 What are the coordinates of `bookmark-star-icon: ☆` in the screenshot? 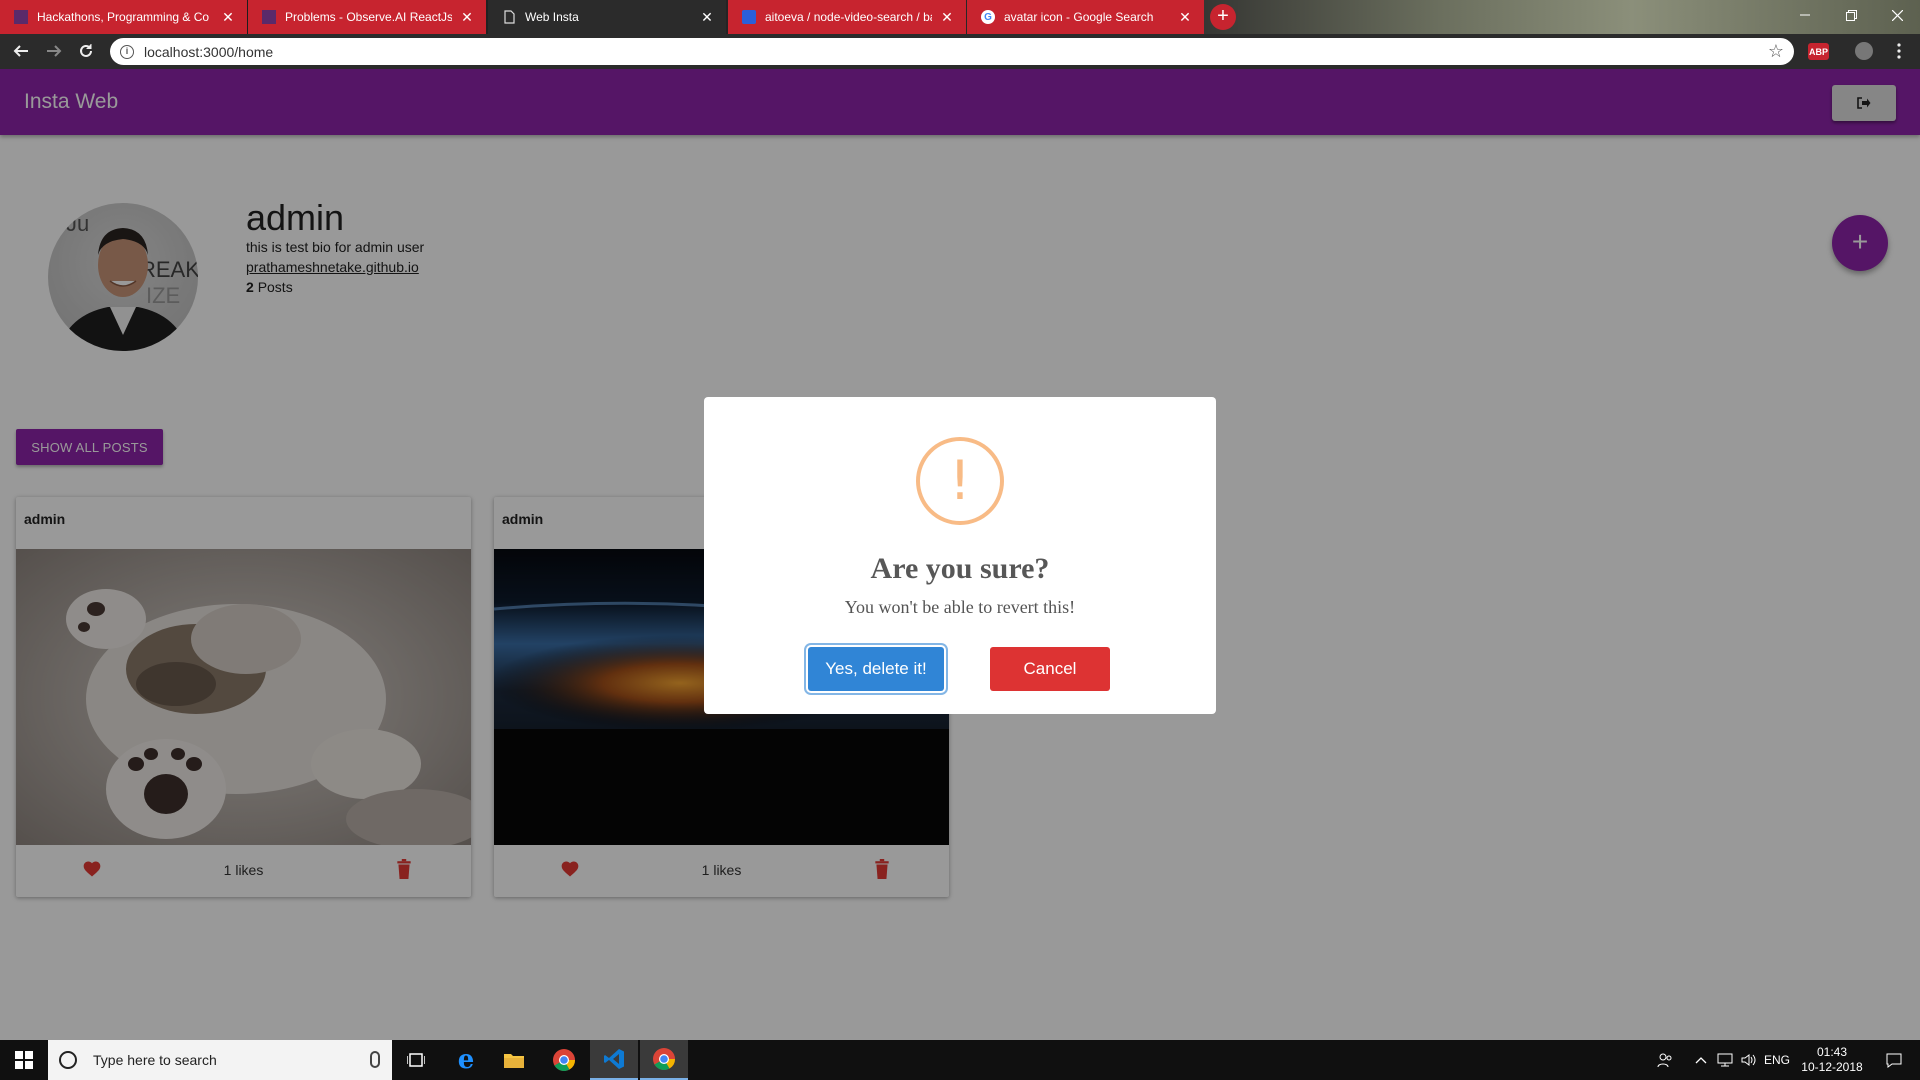 It's located at (1776, 51).